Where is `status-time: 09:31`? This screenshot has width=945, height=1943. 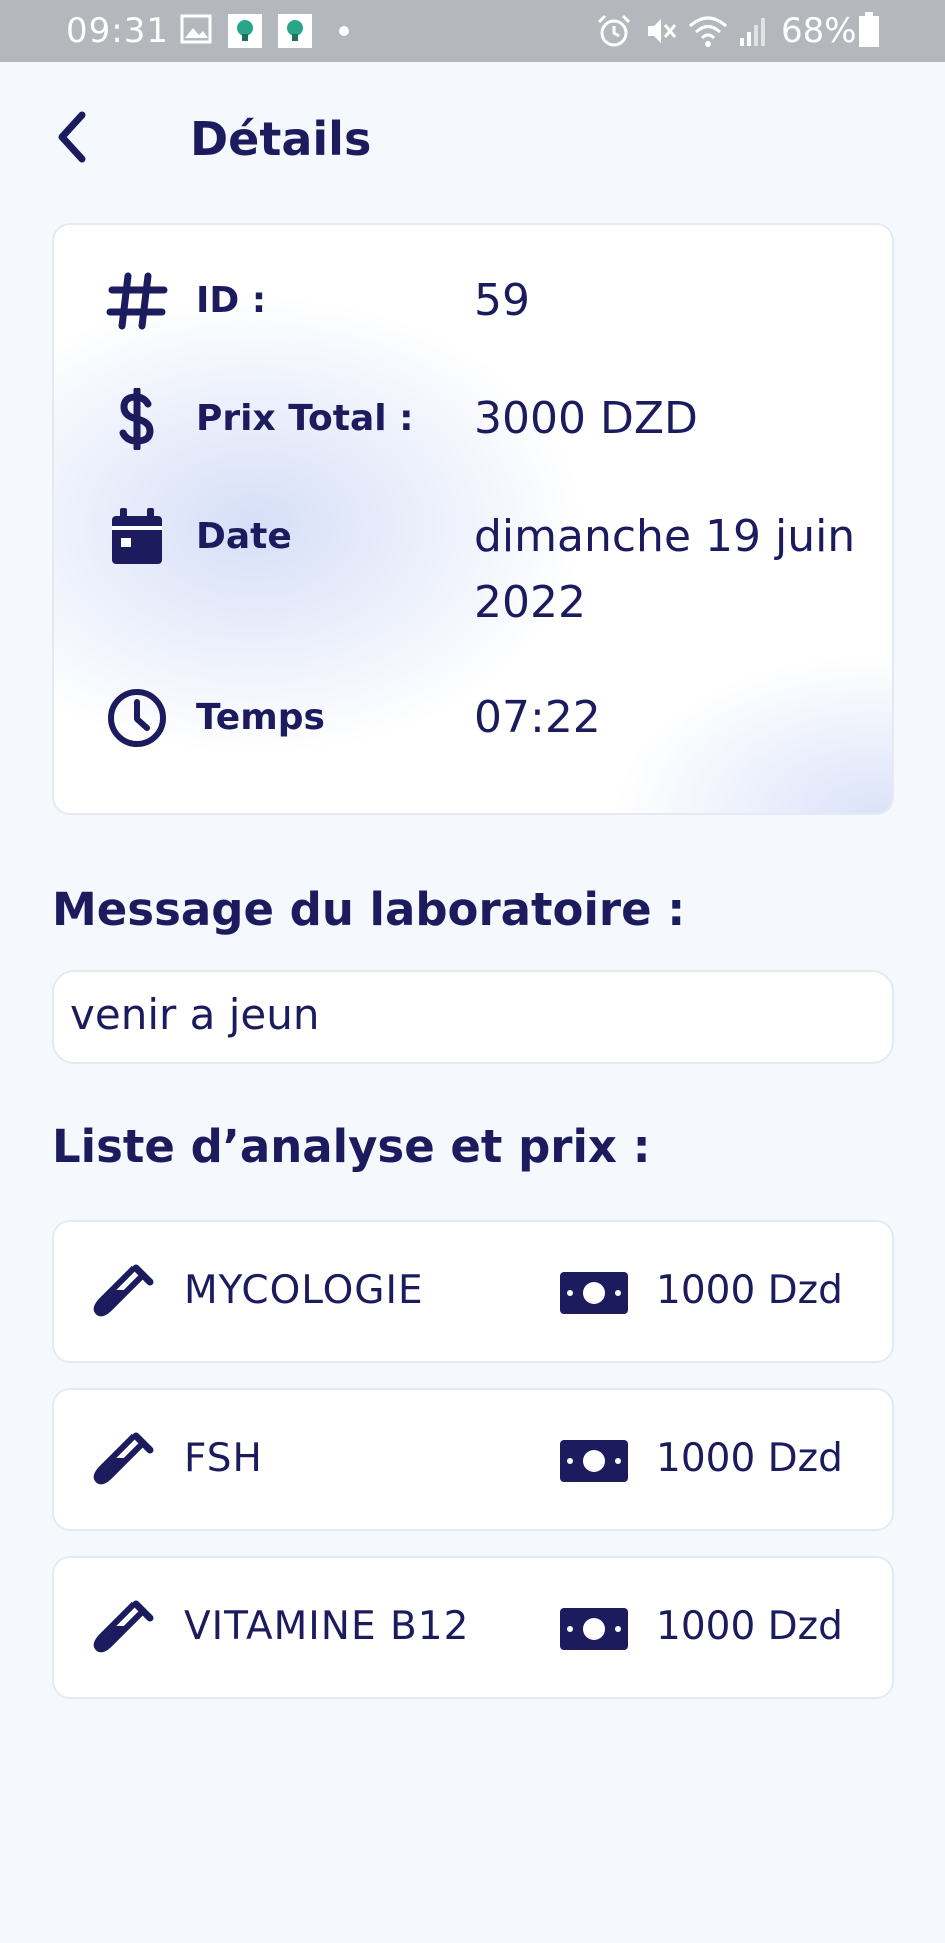
status-time: 09:31 is located at coordinates (117, 31).